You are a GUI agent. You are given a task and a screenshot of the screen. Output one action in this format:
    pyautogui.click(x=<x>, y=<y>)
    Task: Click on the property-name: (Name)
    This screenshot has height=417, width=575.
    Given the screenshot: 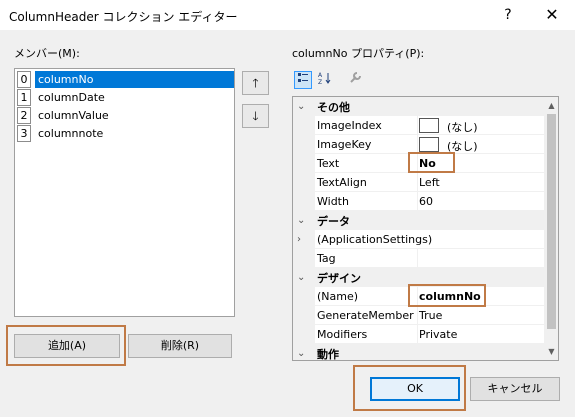 What is the action you would take?
    pyautogui.click(x=338, y=296)
    